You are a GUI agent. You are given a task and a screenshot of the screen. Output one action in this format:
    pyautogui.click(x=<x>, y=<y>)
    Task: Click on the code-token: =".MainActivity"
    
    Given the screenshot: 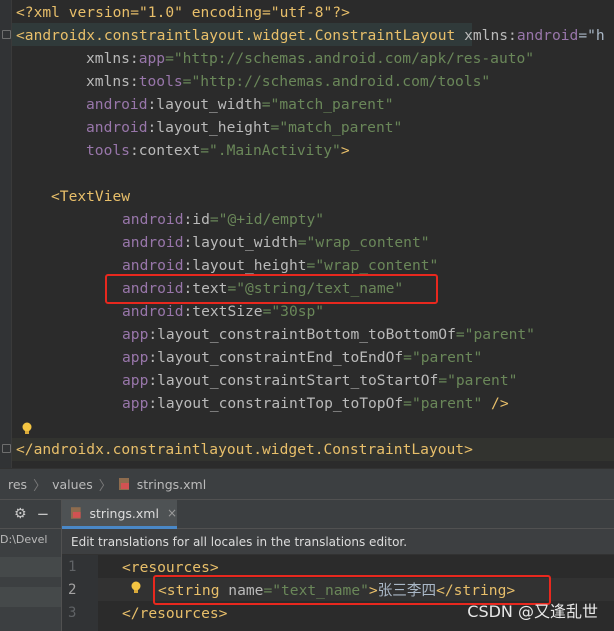 What is the action you would take?
    pyautogui.click(x=270, y=150)
    